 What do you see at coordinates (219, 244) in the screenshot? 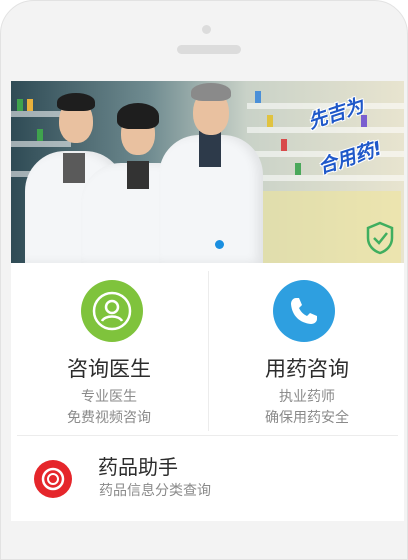
I see `carousel-indicator` at bounding box center [219, 244].